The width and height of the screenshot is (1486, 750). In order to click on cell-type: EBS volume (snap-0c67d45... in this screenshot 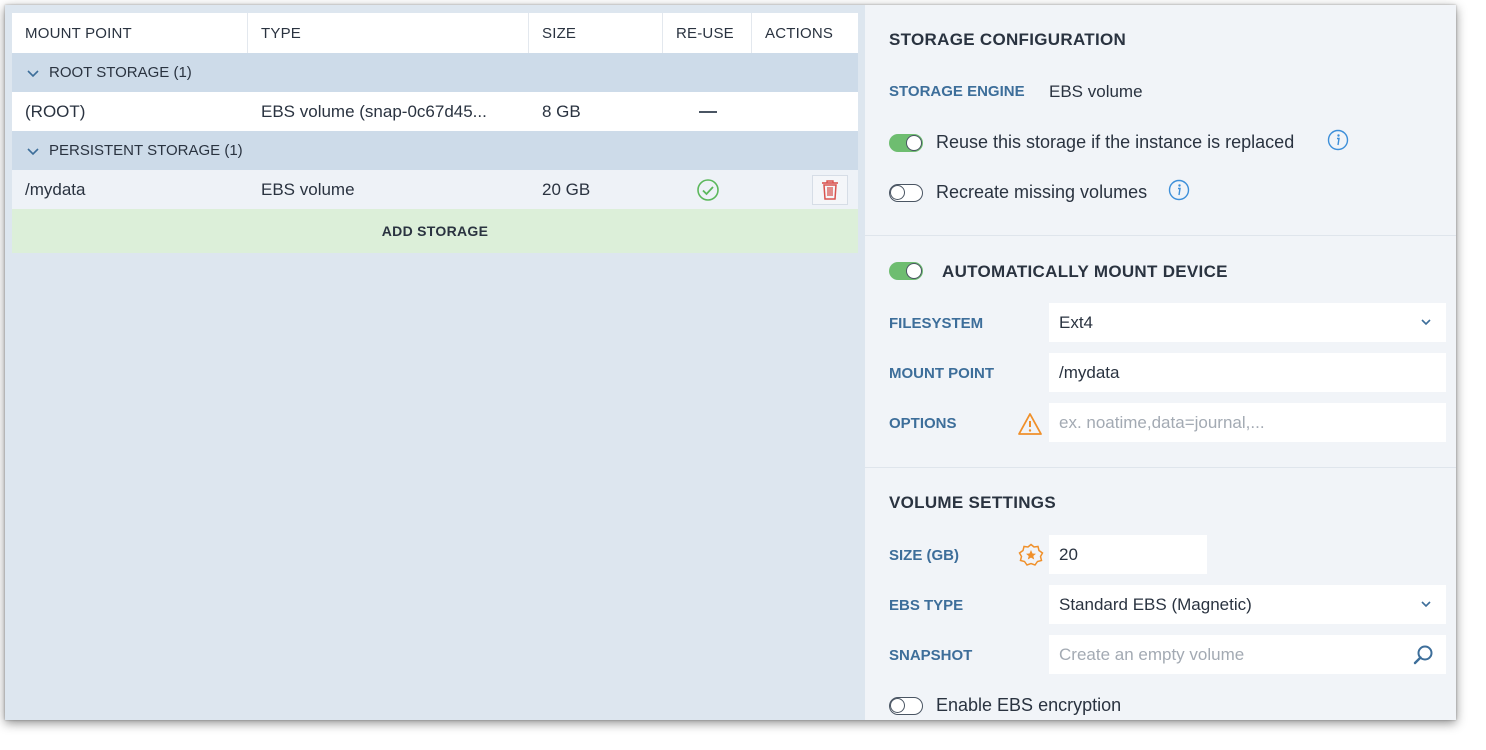, I will do `click(374, 111)`.